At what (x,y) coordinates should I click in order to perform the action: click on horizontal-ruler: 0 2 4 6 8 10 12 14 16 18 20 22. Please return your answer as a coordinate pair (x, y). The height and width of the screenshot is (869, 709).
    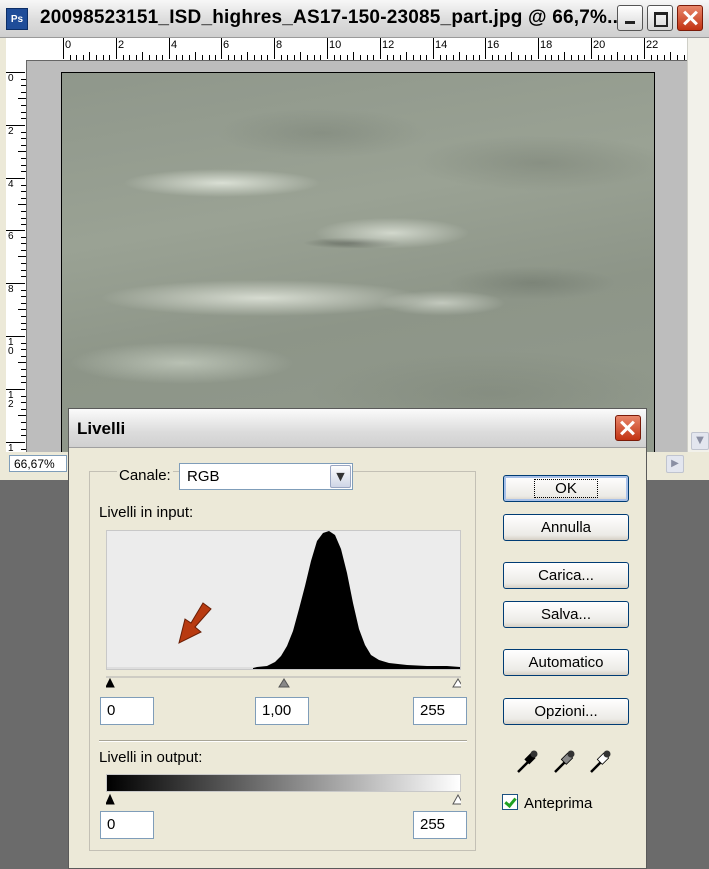
    Looking at the image, I should click on (356, 49).